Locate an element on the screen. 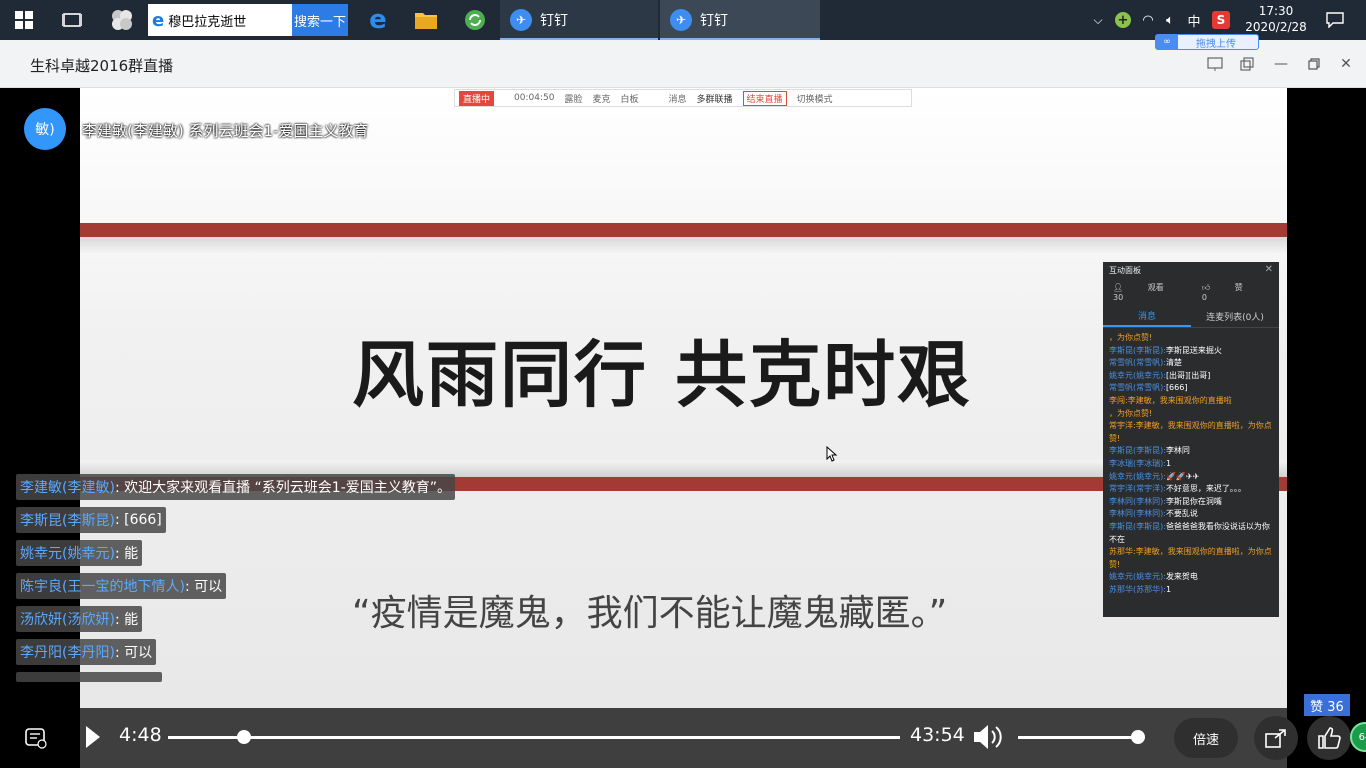 This screenshot has height=768, width=1366. panel-message-text: 不要乱说 is located at coordinates (1181, 514).